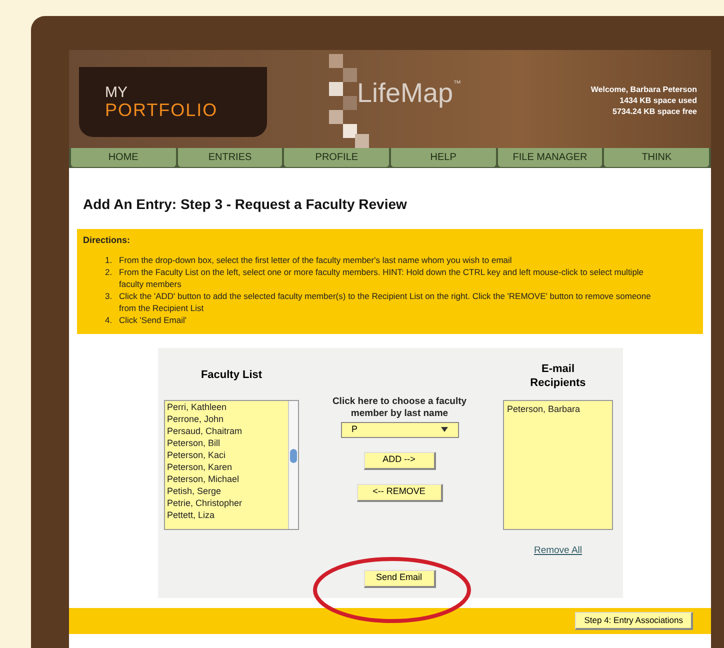  What do you see at coordinates (400, 579) in the screenshot?
I see `send-email-button: Send Email` at bounding box center [400, 579].